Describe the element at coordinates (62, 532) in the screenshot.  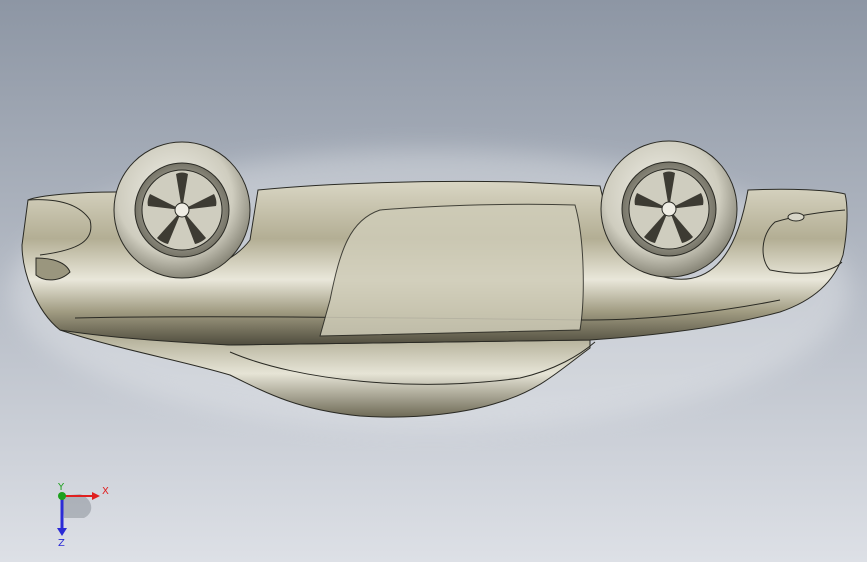
I see `triad-z-arrowhead` at that location.